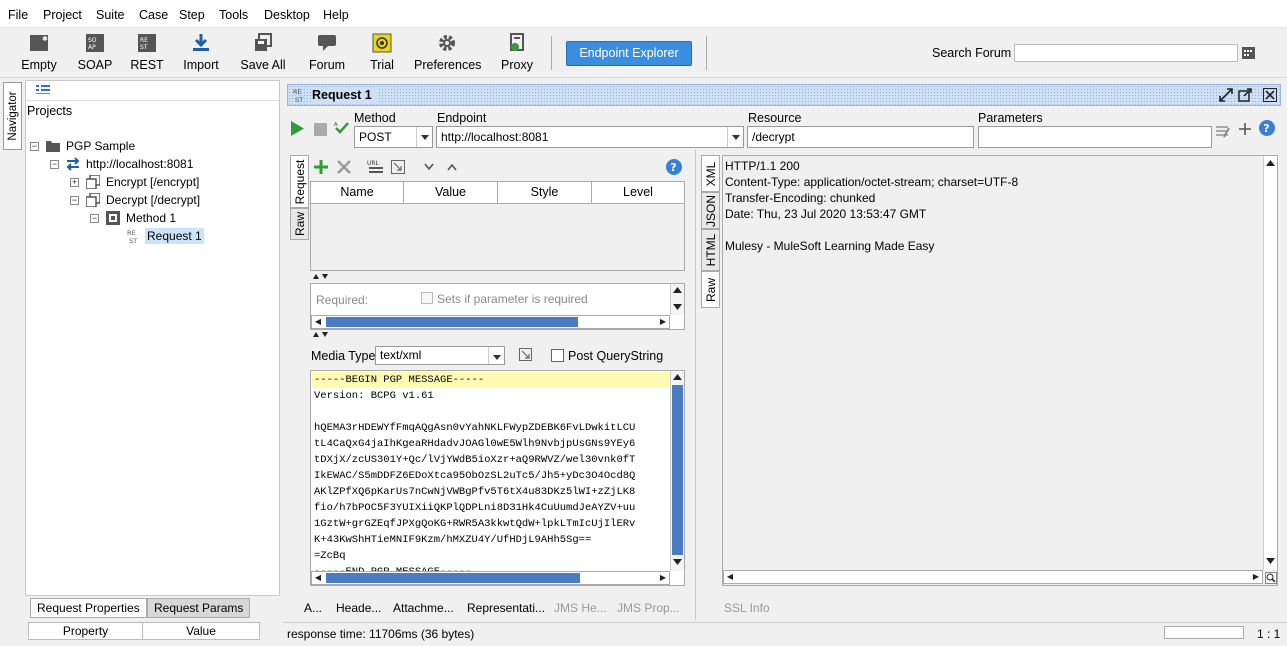  What do you see at coordinates (88, 608) in the screenshot?
I see `tab-request-properties: Request Properties` at bounding box center [88, 608].